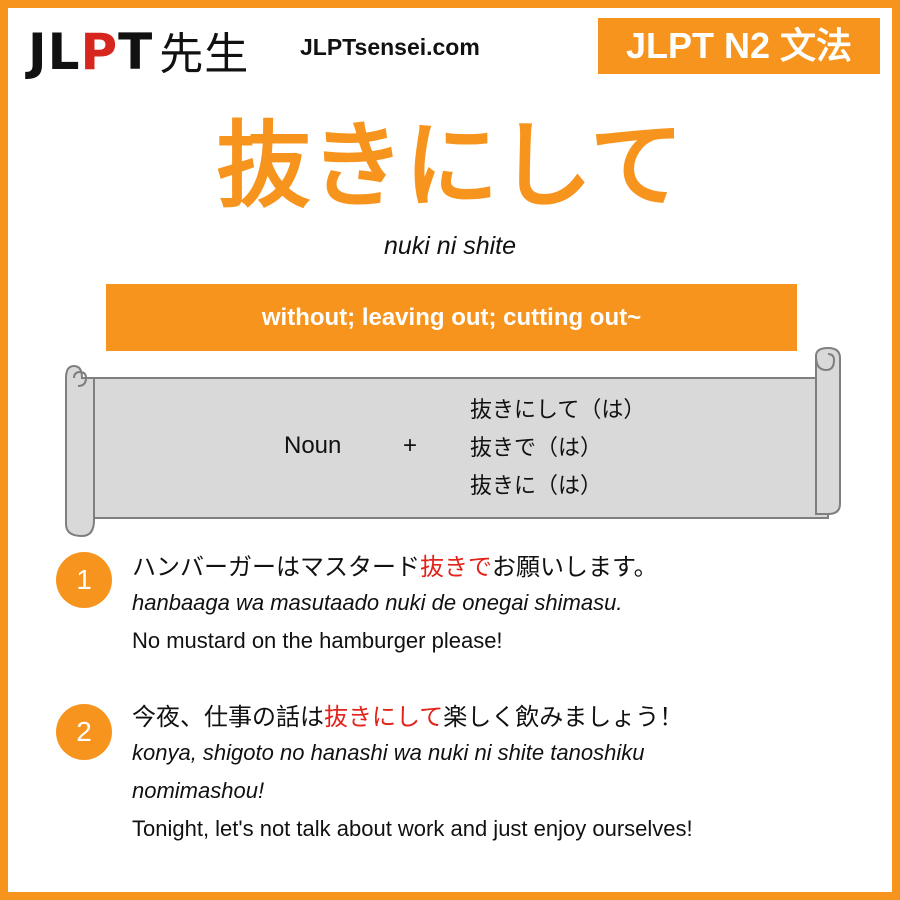 The image size is (900, 900). Describe the element at coordinates (558, 410) in the screenshot. I see `formation-form: 抜きにして（は）` at that location.